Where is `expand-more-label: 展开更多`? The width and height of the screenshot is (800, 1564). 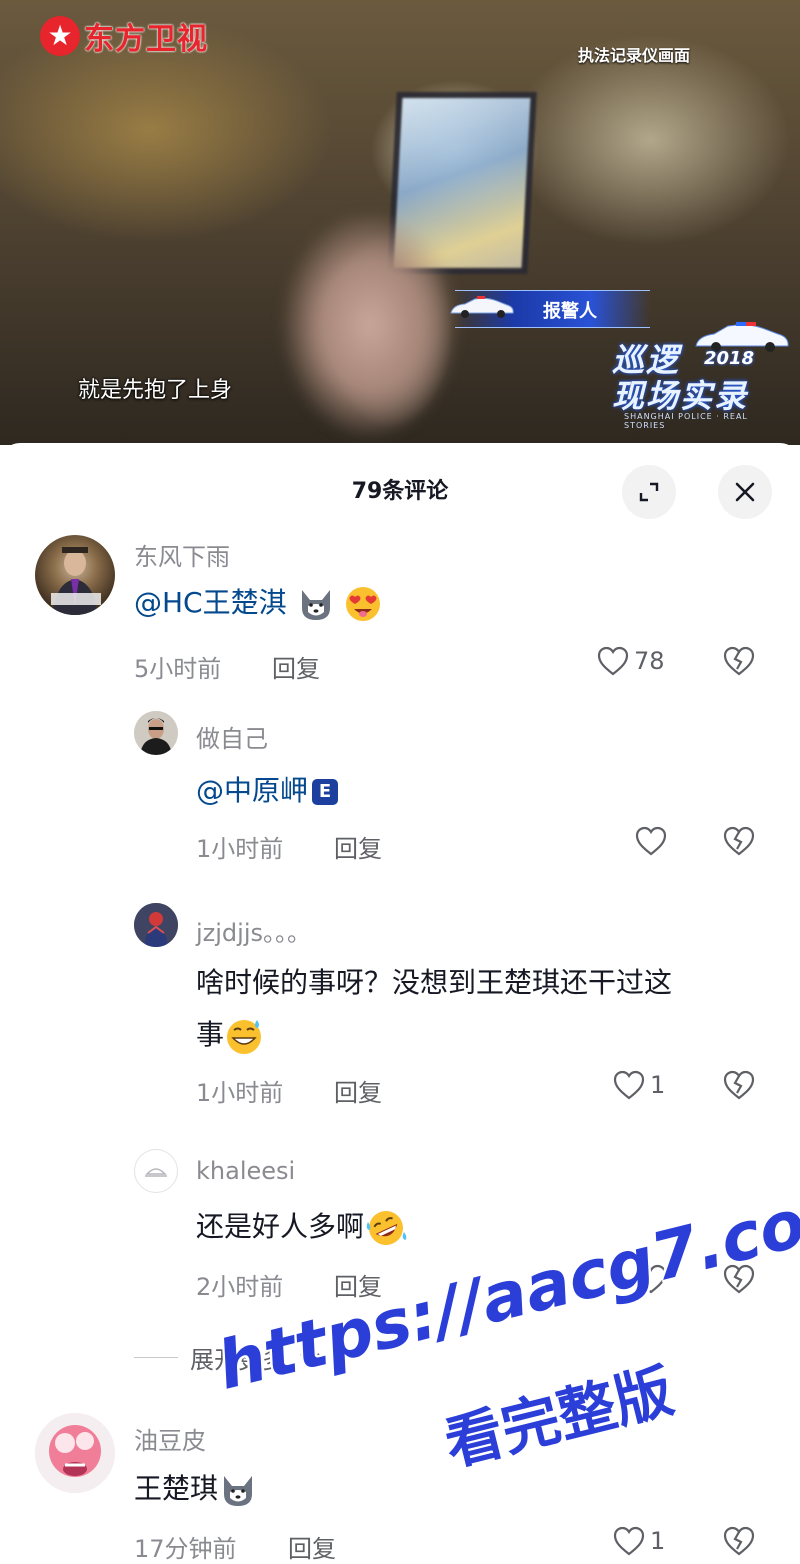 expand-more-label: 展开更多 is located at coordinates (238, 1360).